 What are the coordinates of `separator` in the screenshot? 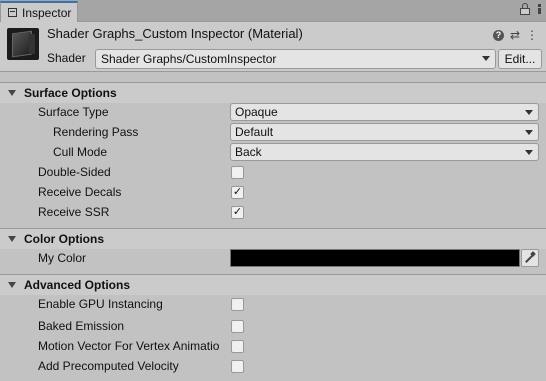 It's located at (273, 76).